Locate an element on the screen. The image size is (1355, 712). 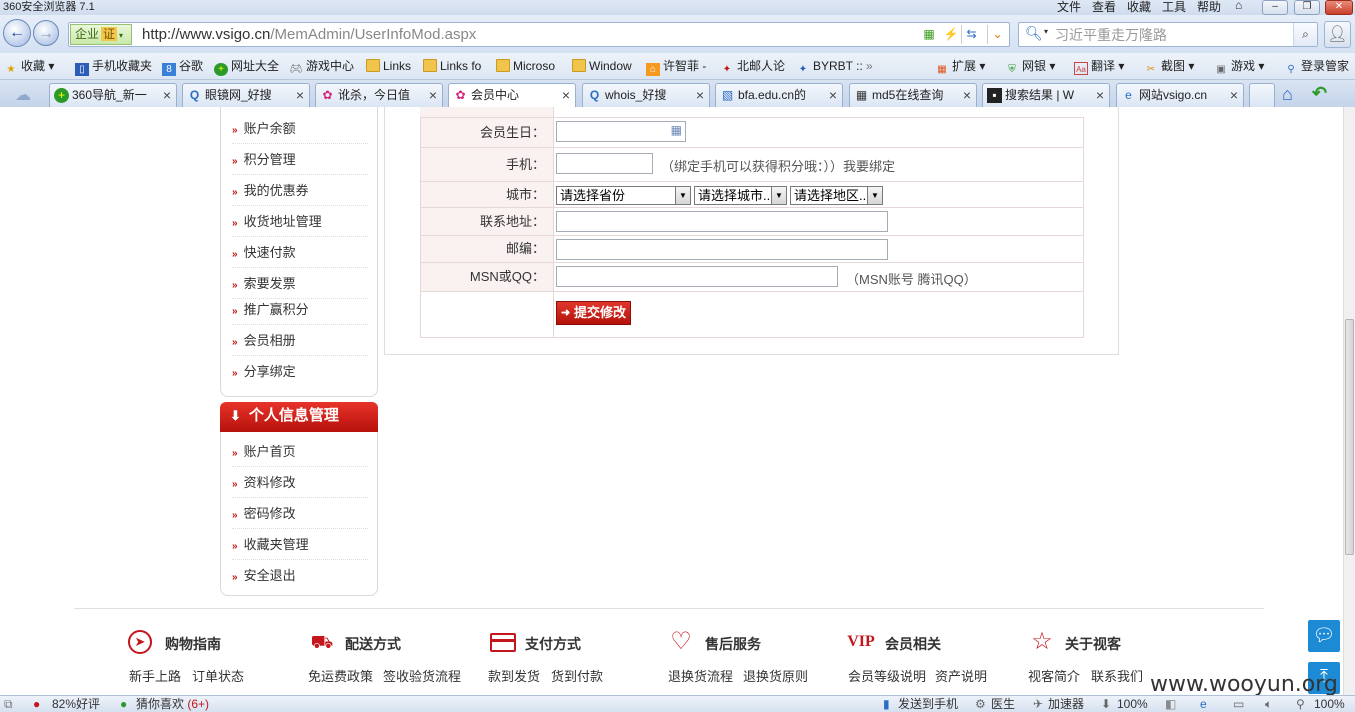
toolbar-login-manager: ⚲ 登录管家 is located at coordinates (1316, 67).